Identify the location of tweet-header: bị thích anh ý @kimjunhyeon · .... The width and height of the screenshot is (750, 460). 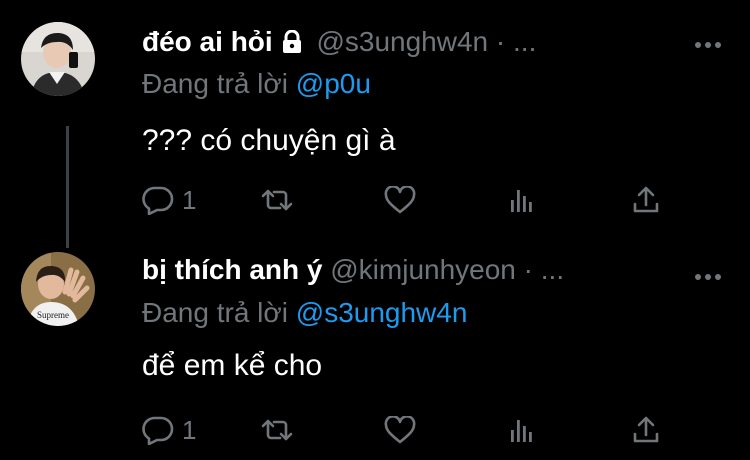
(417, 270).